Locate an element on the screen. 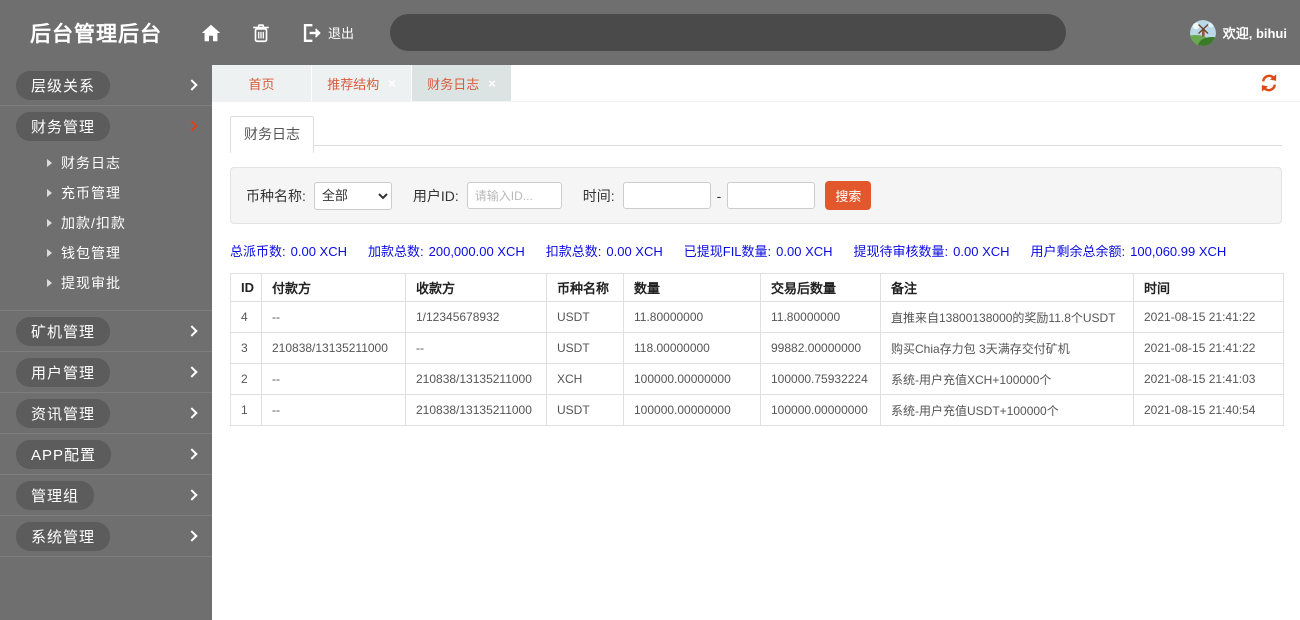  user-id-label: 用户ID: is located at coordinates (435, 195).